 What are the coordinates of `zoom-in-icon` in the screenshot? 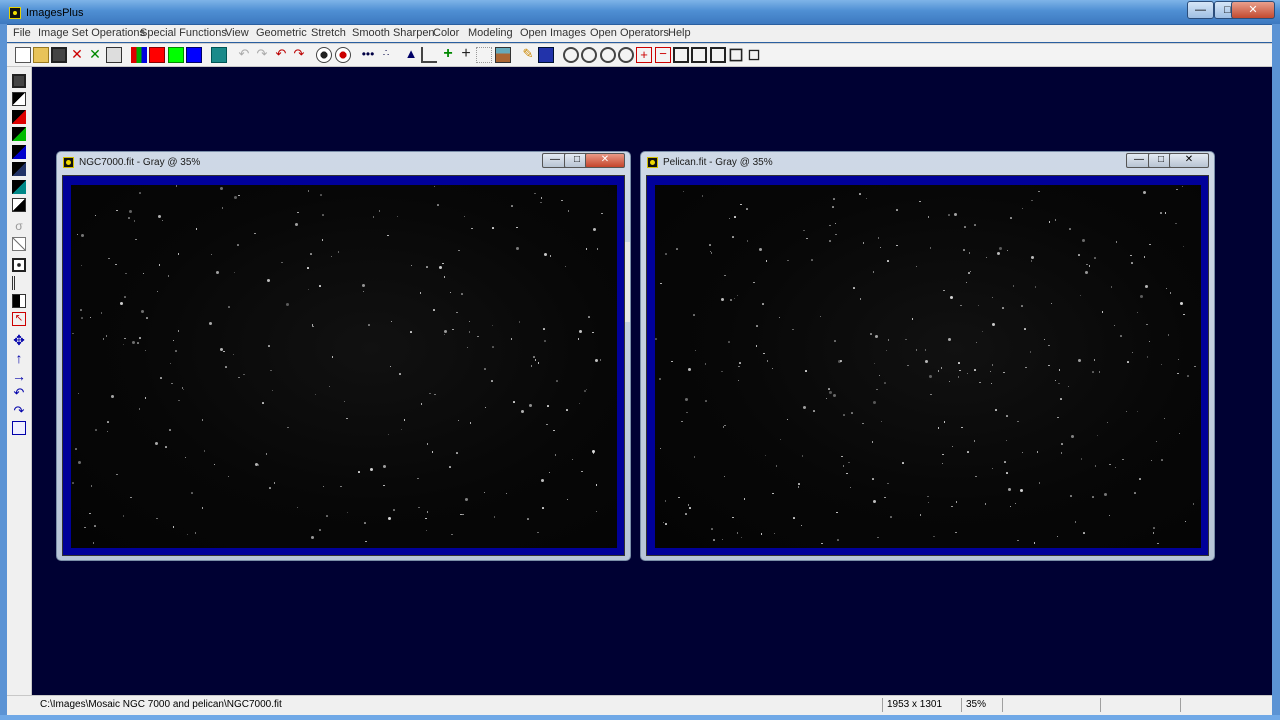 It's located at (571, 55).